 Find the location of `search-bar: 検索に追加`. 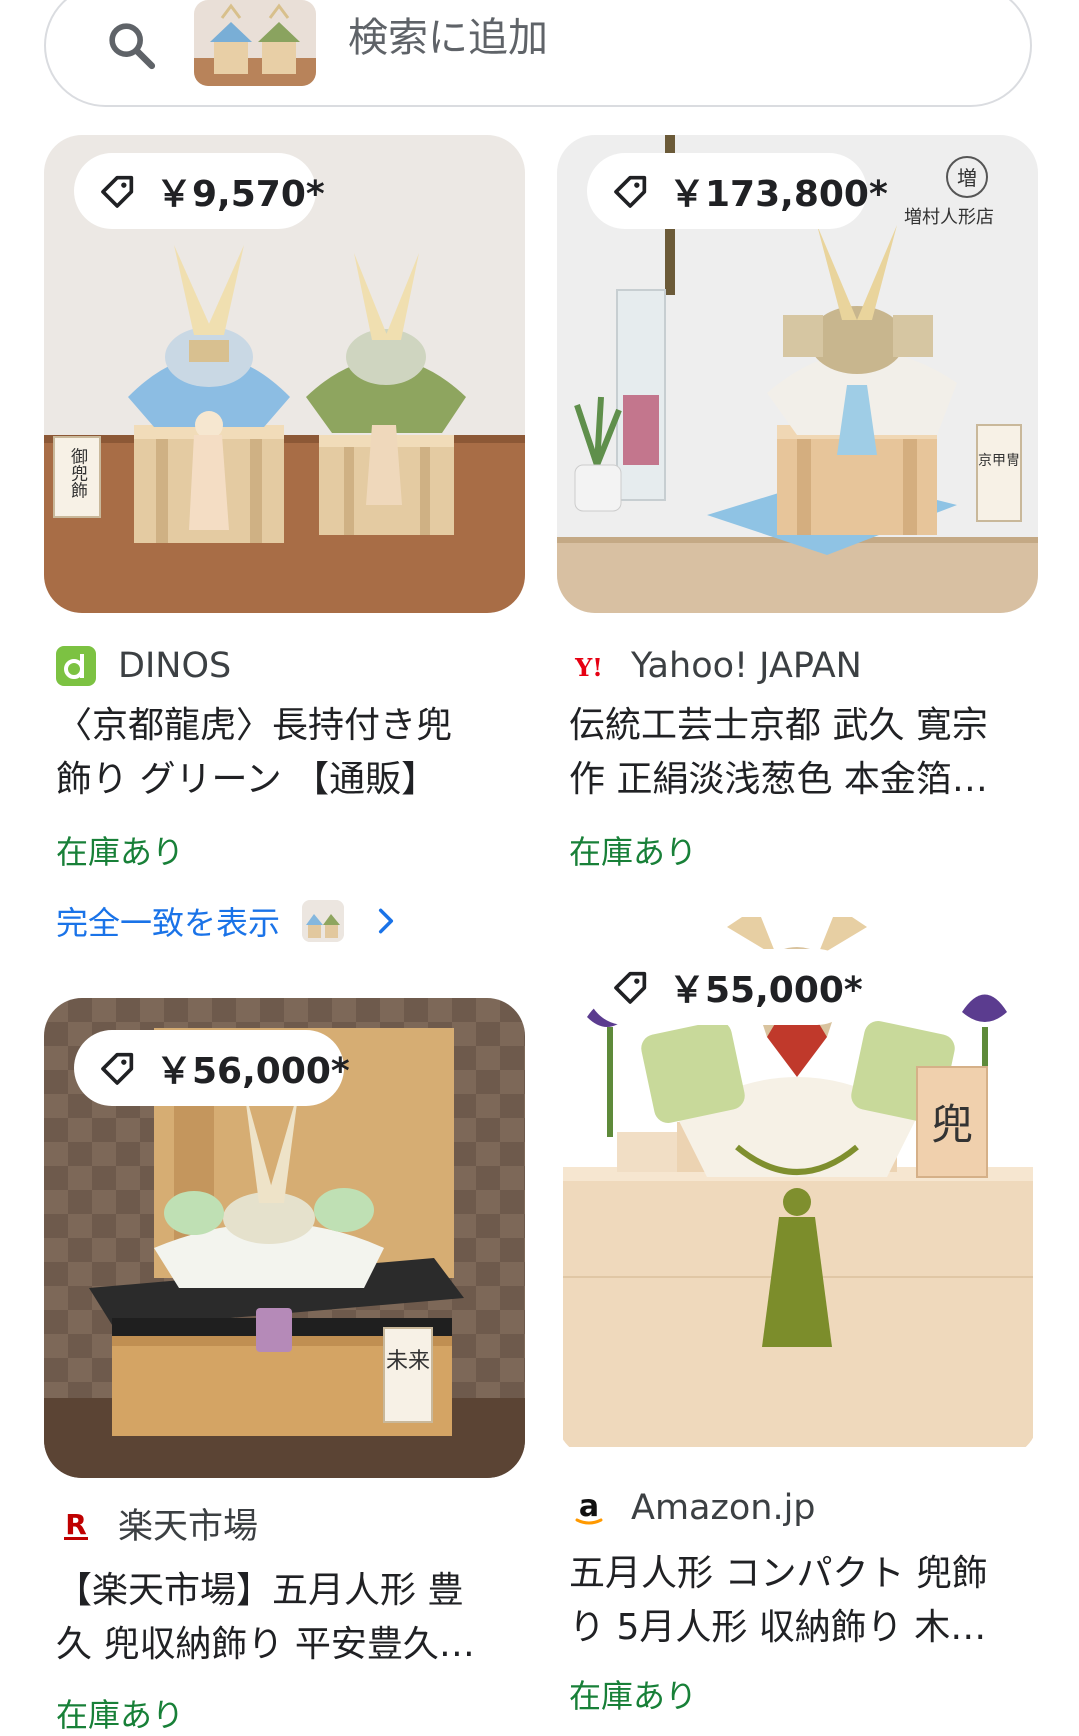

search-bar: 検索に追加 is located at coordinates (538, 53).